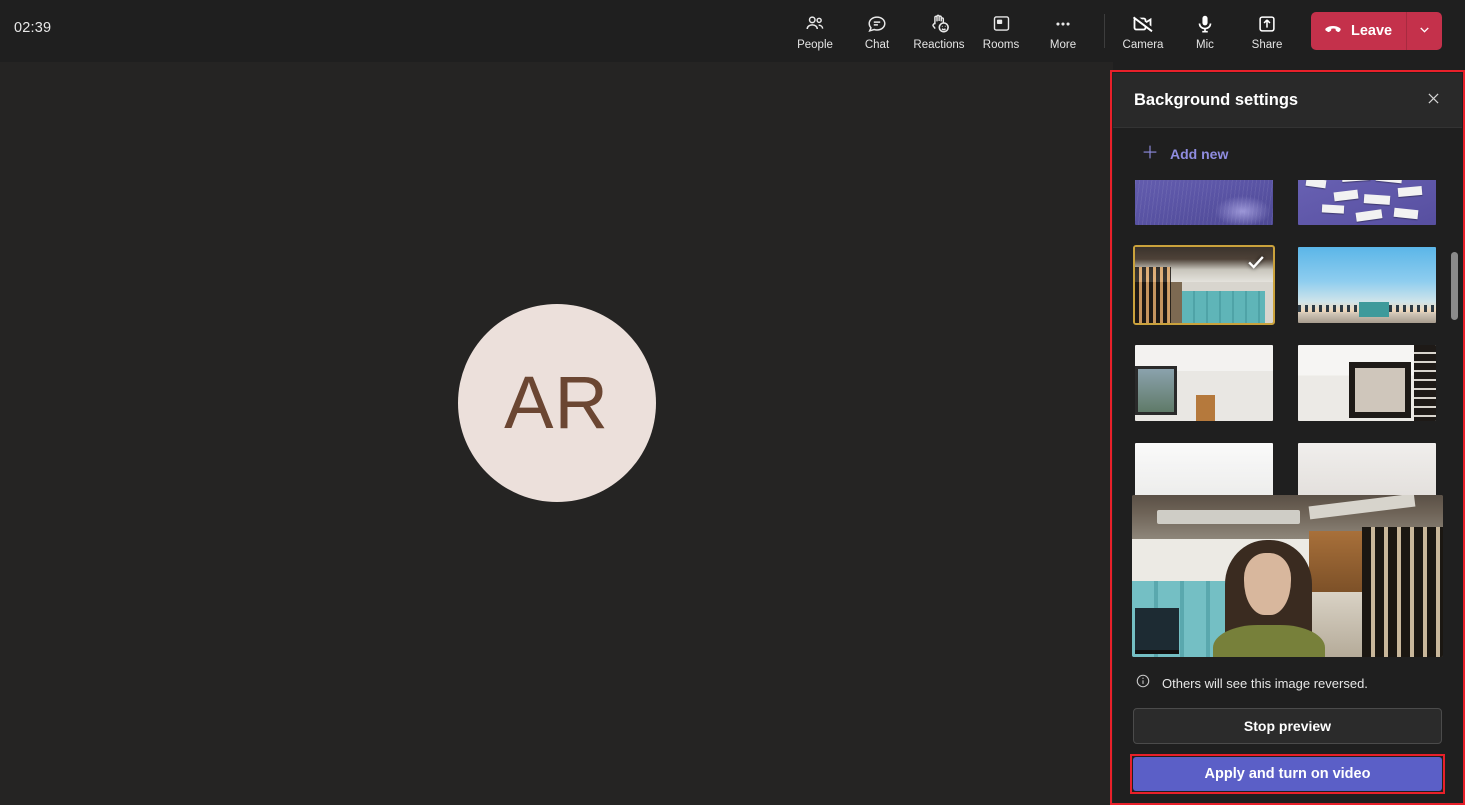  What do you see at coordinates (1199, 154) in the screenshot?
I see `add-new-label: Add new` at bounding box center [1199, 154].